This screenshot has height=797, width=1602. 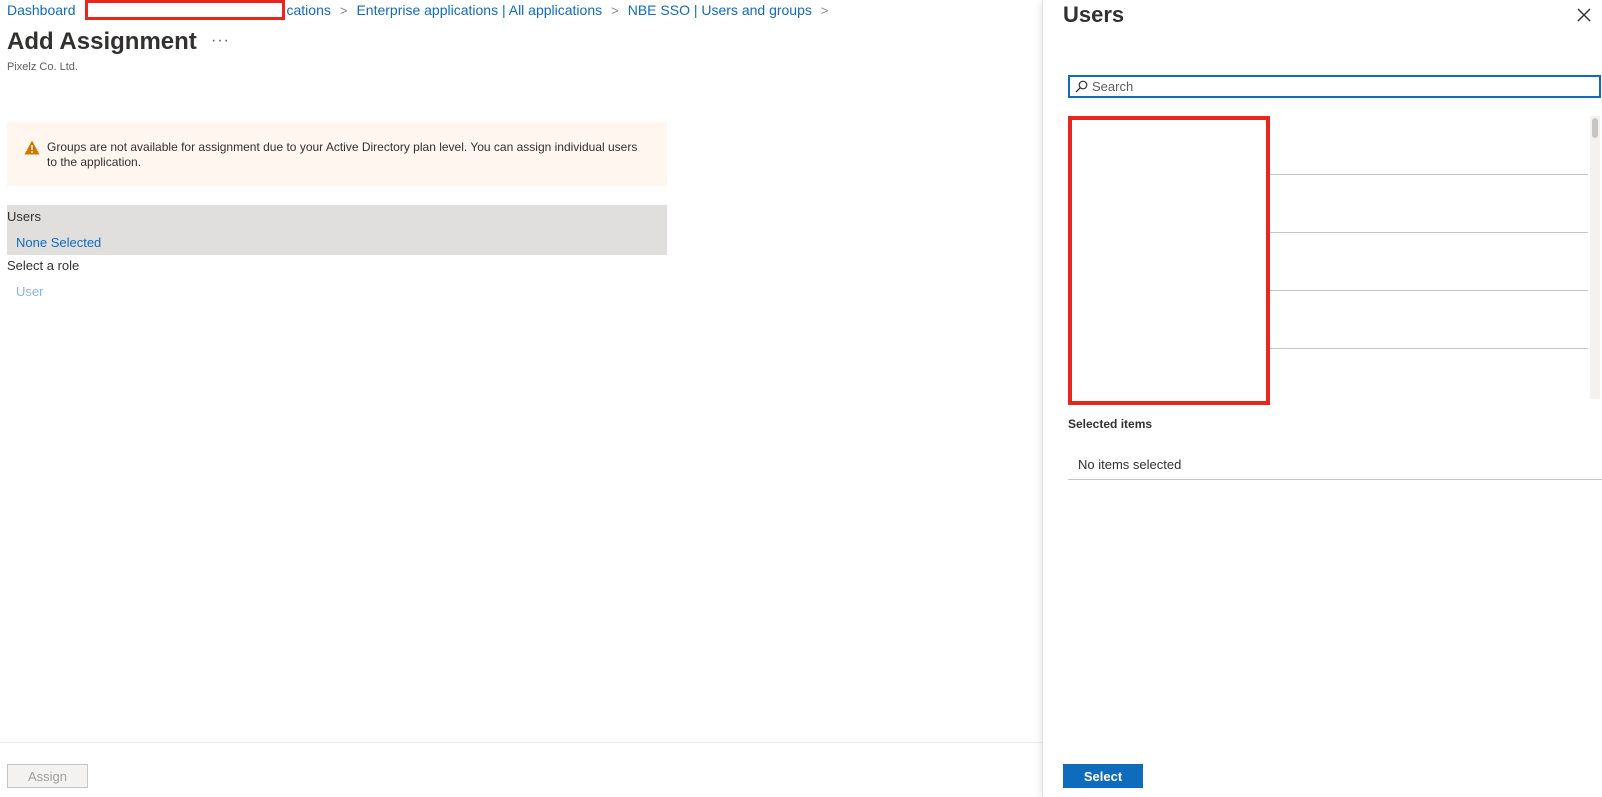 I want to click on selected-items-title: Selected items, so click(x=1110, y=424).